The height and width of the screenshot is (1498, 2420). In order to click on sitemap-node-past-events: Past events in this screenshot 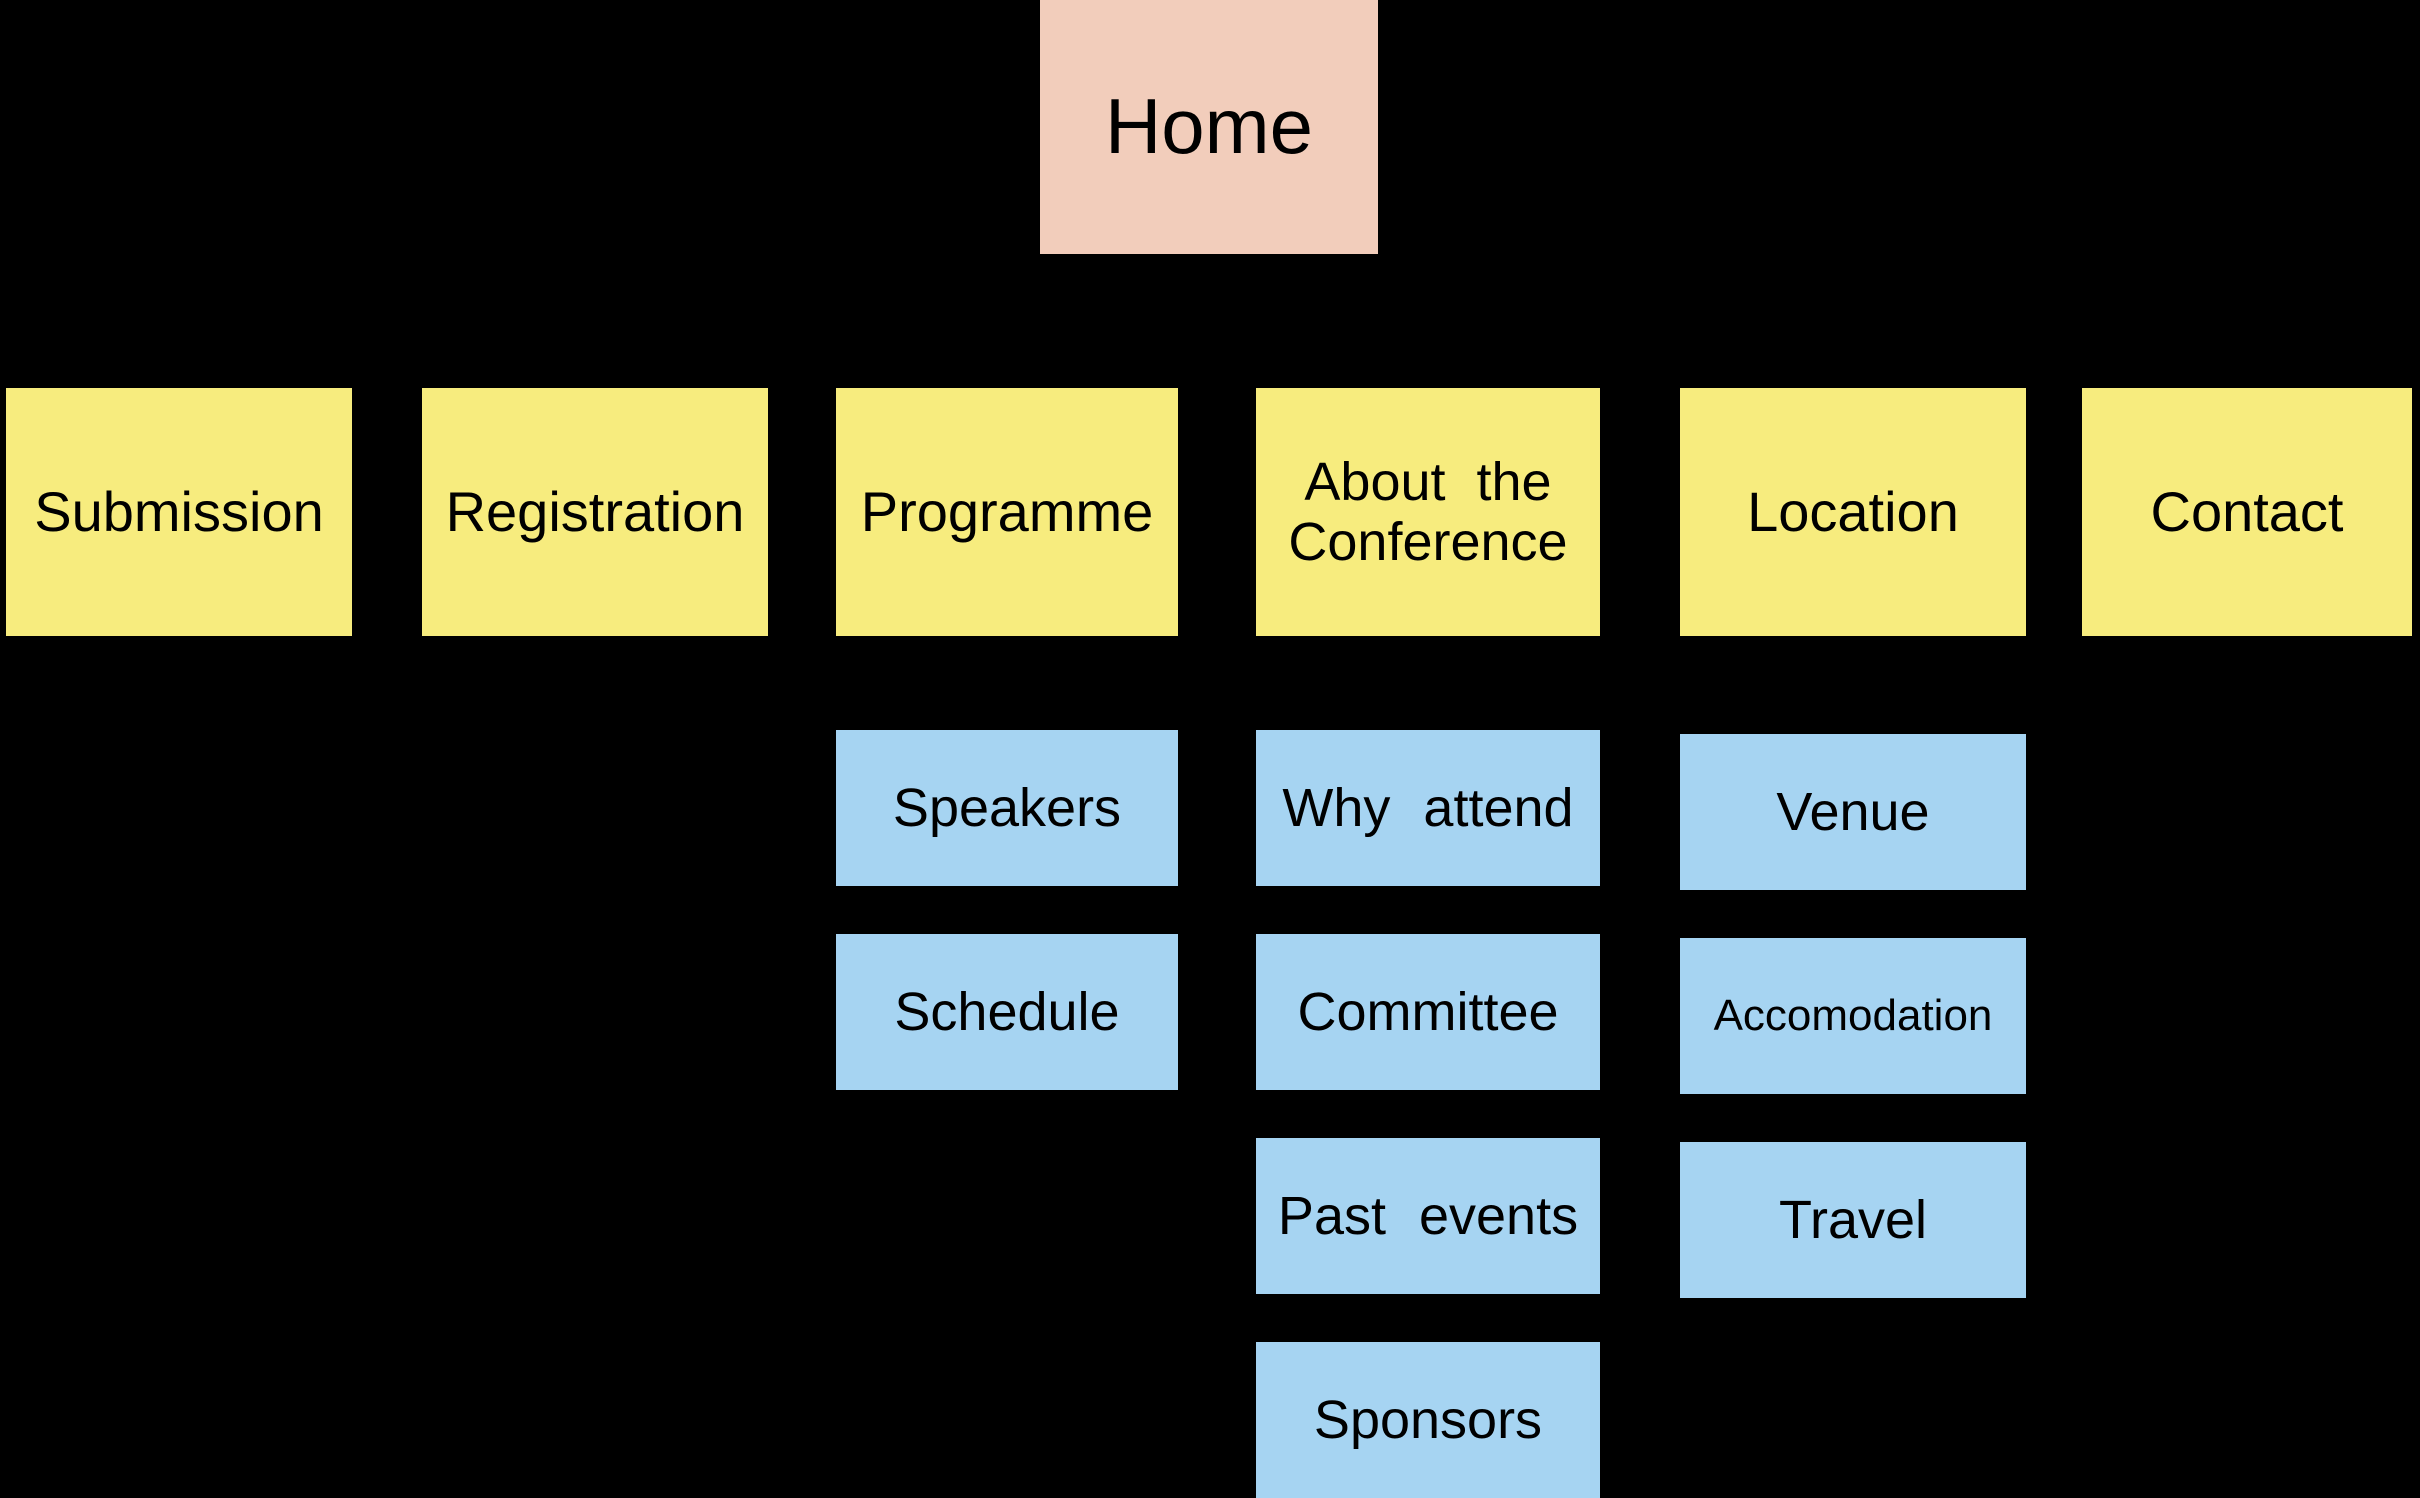, I will do `click(1428, 1216)`.